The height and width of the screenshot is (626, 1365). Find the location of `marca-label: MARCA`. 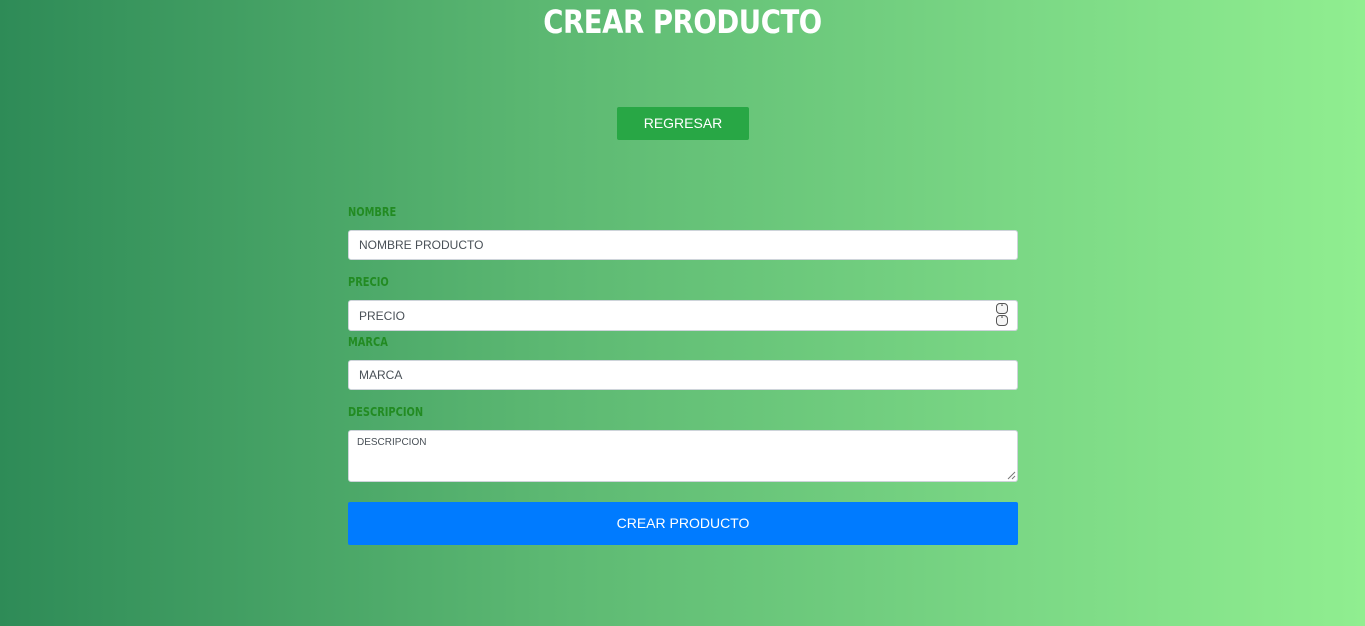

marca-label: MARCA is located at coordinates (368, 342).